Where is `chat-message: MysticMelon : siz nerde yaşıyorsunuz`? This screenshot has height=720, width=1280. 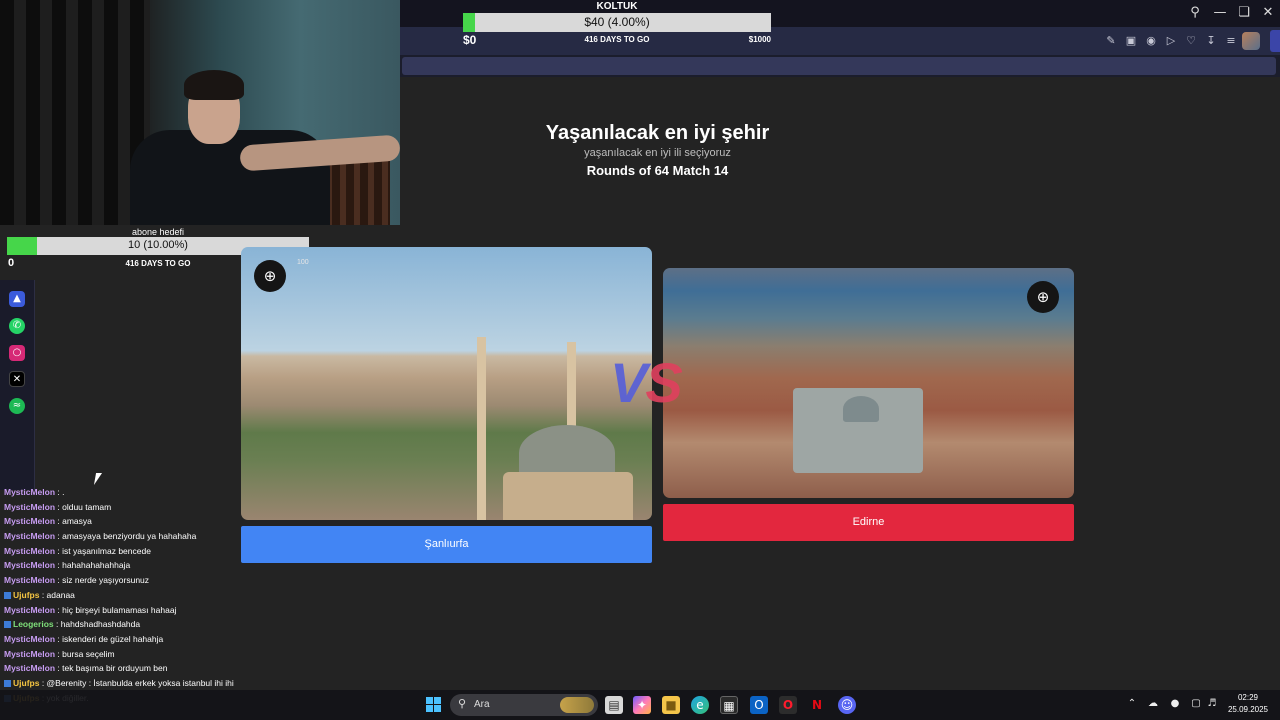 chat-message: MysticMelon : siz nerde yaşıyorsunuz is located at coordinates (150, 580).